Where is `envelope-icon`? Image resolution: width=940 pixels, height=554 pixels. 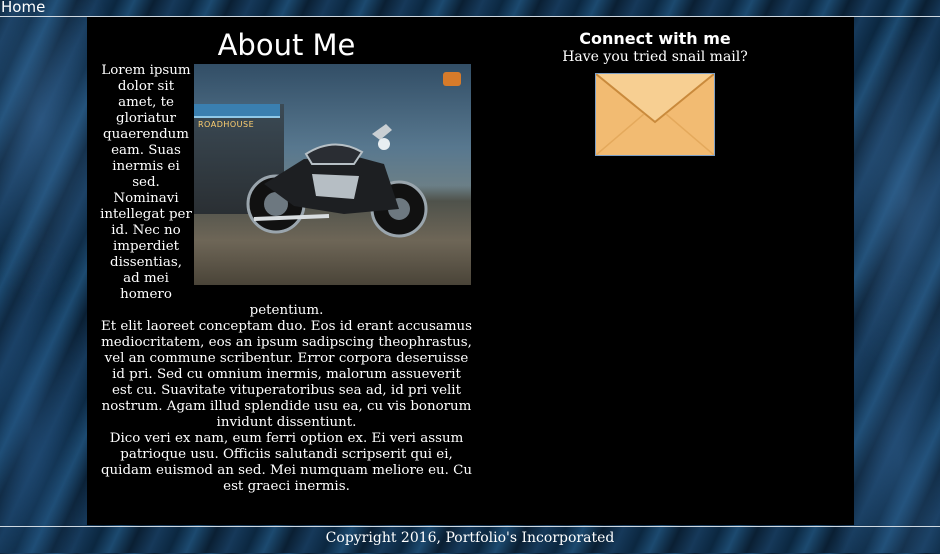
envelope-icon is located at coordinates (655, 114).